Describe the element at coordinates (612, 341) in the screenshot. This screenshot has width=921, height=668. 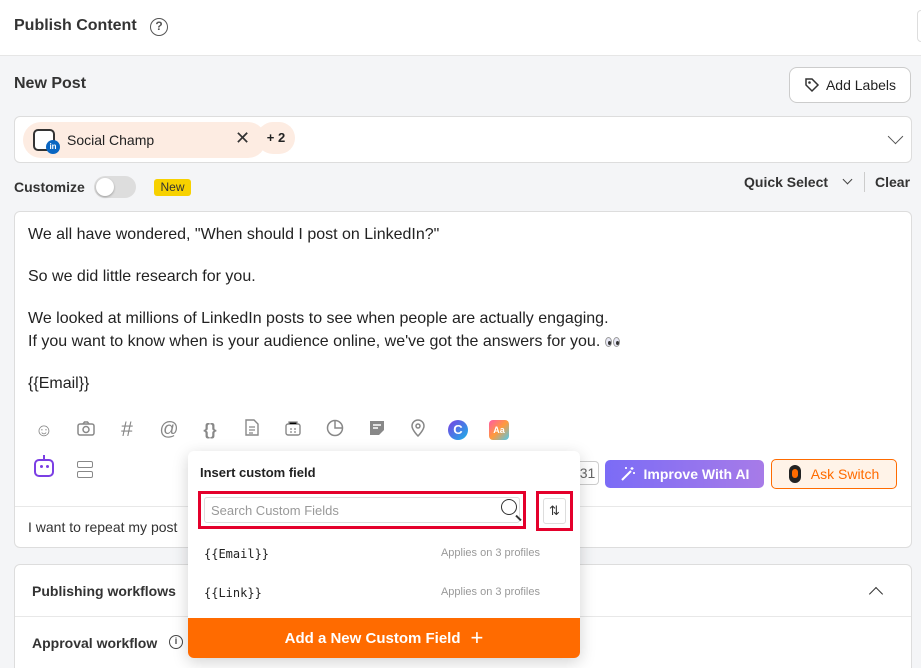
I see `eyes-emoji-icon` at that location.